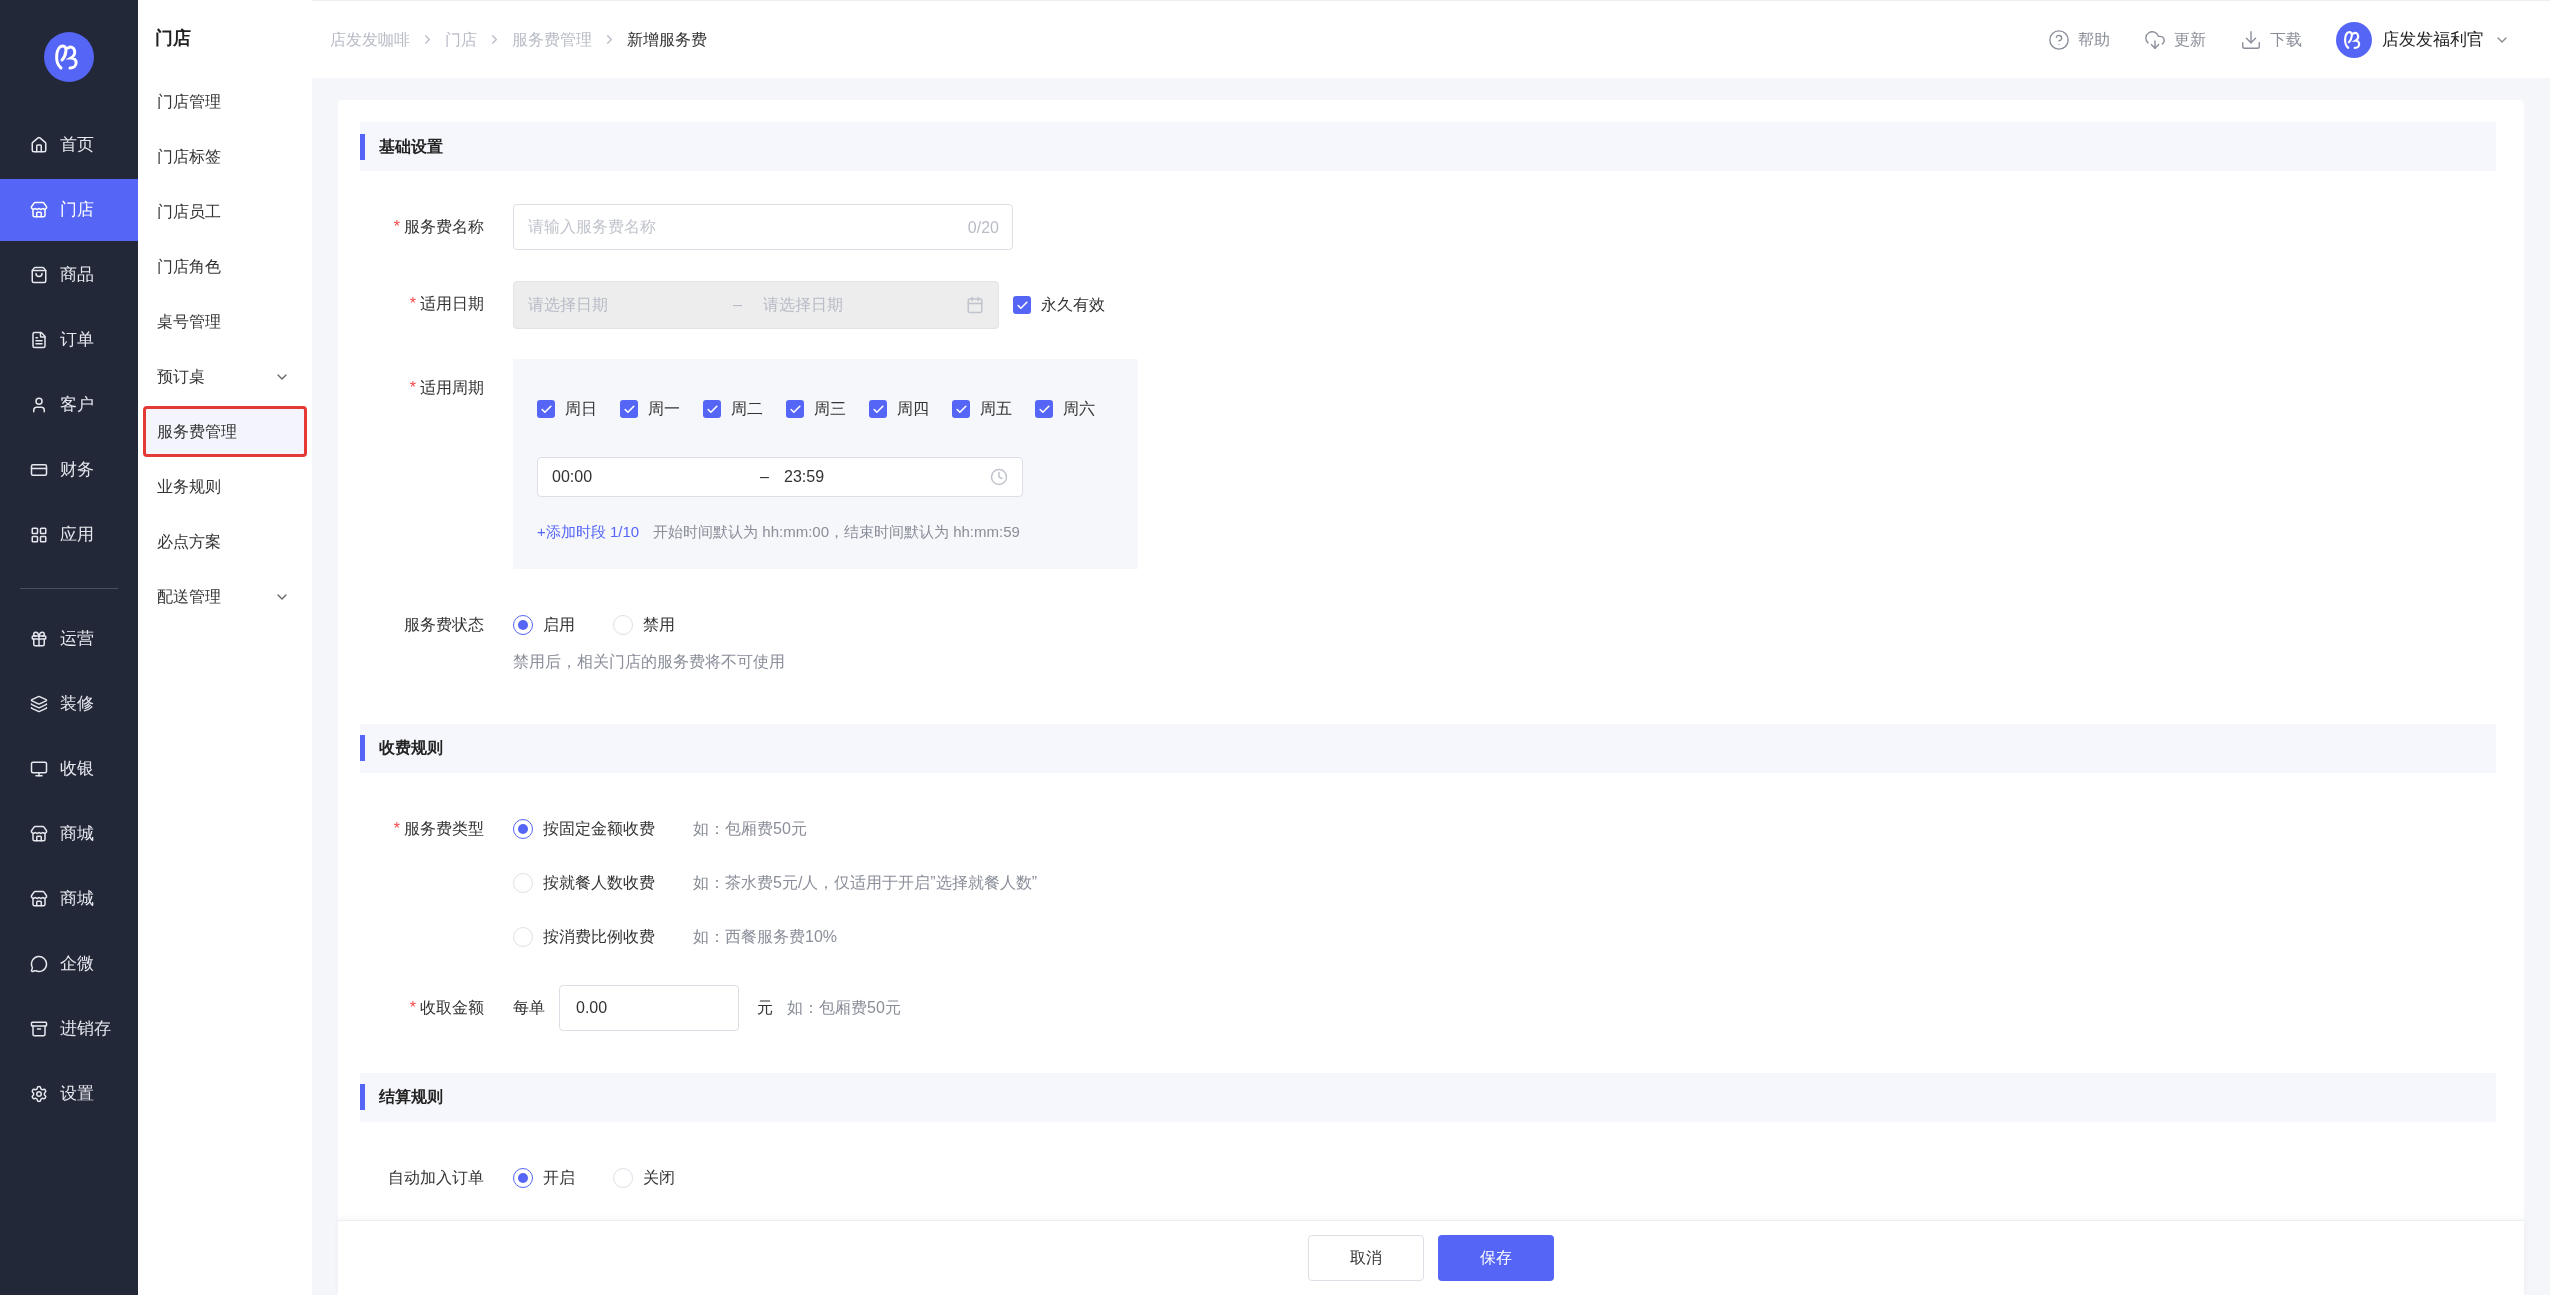  I want to click on help-icon, so click(2059, 39).